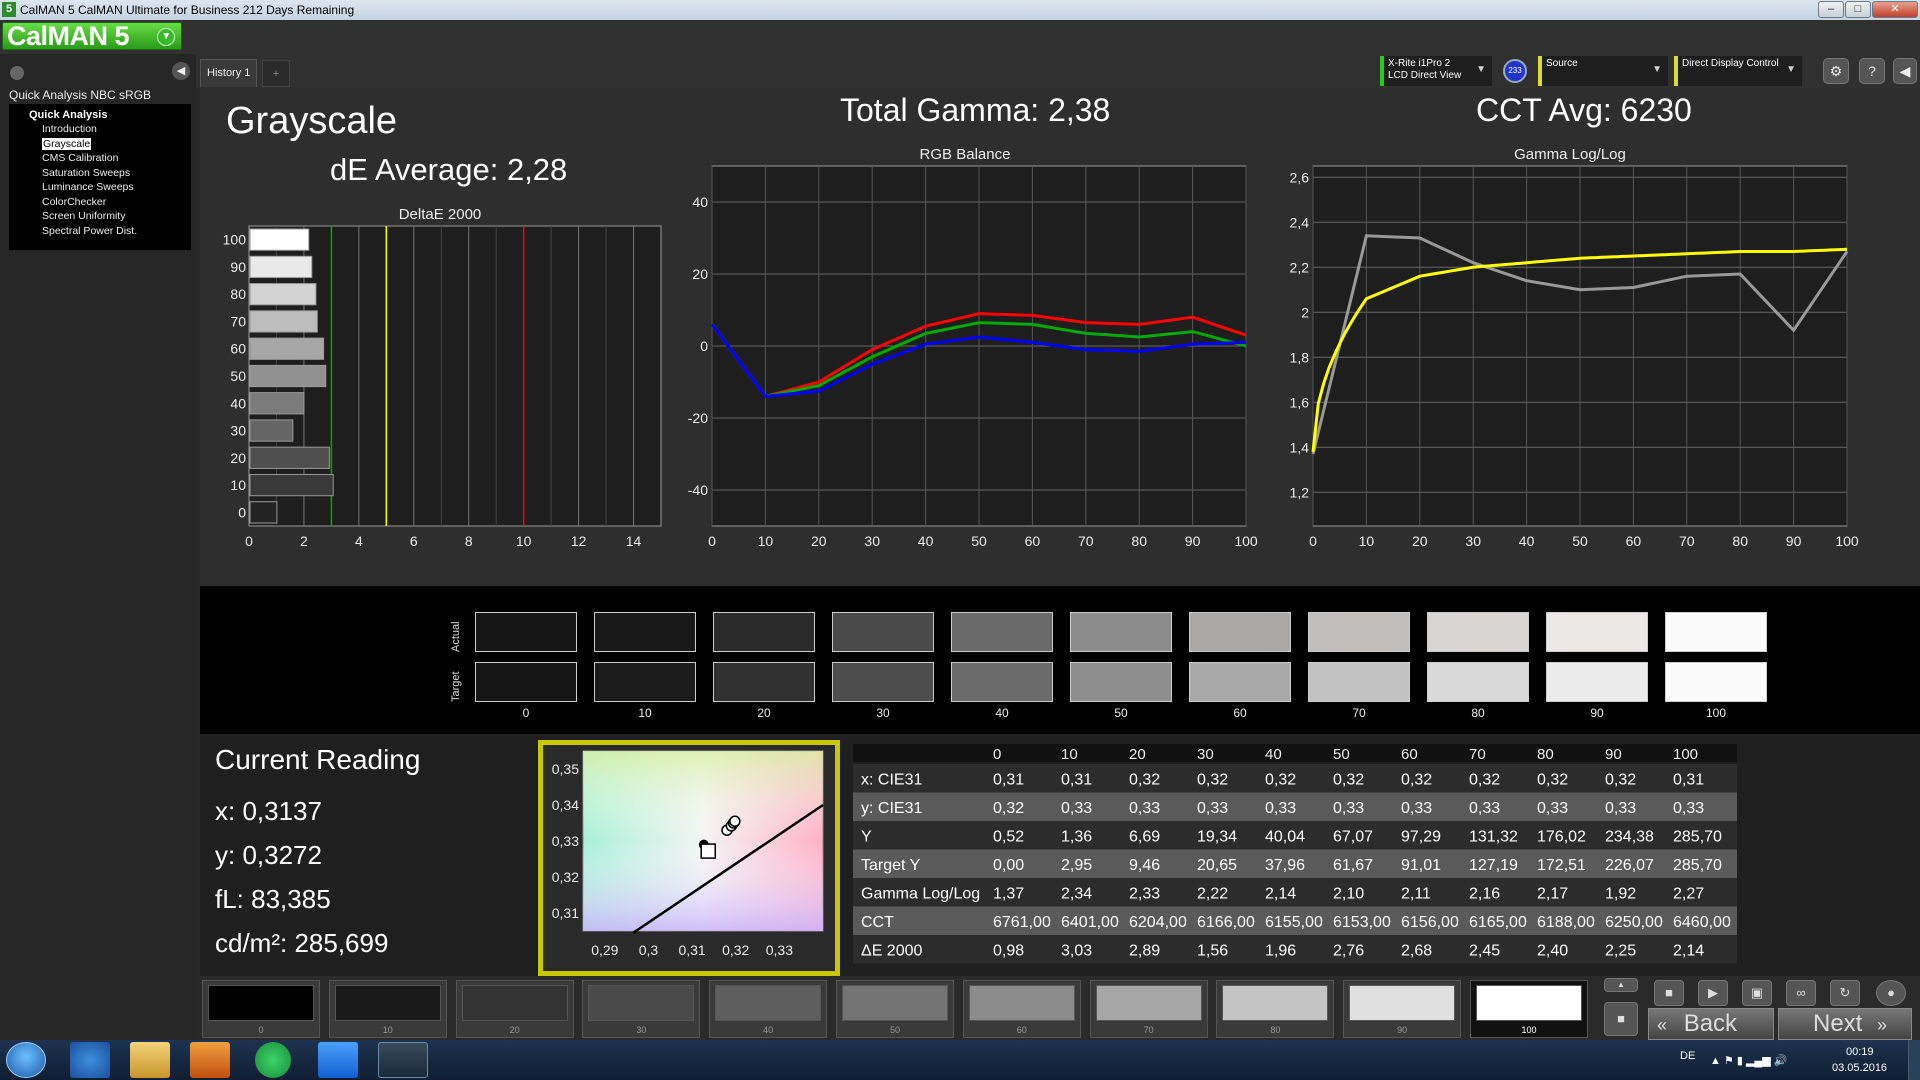 The width and height of the screenshot is (1920, 1080). What do you see at coordinates (1402, 1009) in the screenshot?
I see `patch-button: 90` at bounding box center [1402, 1009].